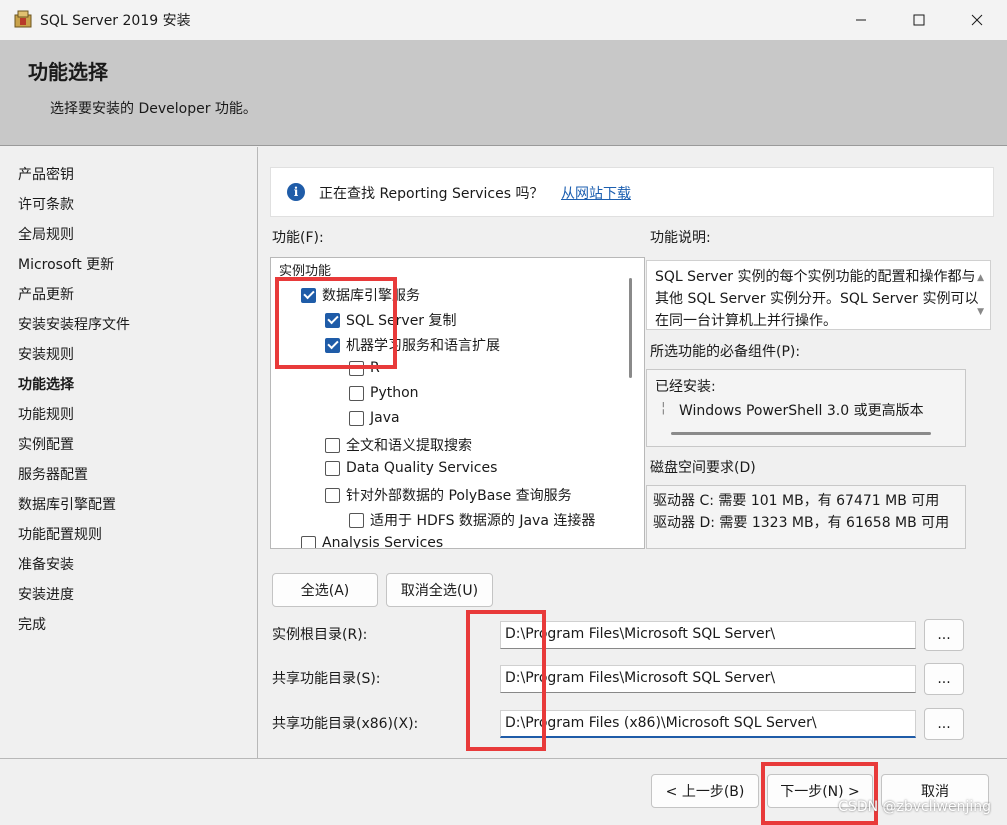  What do you see at coordinates (298, 238) in the screenshot?
I see `features-label: 功能(F):` at bounding box center [298, 238].